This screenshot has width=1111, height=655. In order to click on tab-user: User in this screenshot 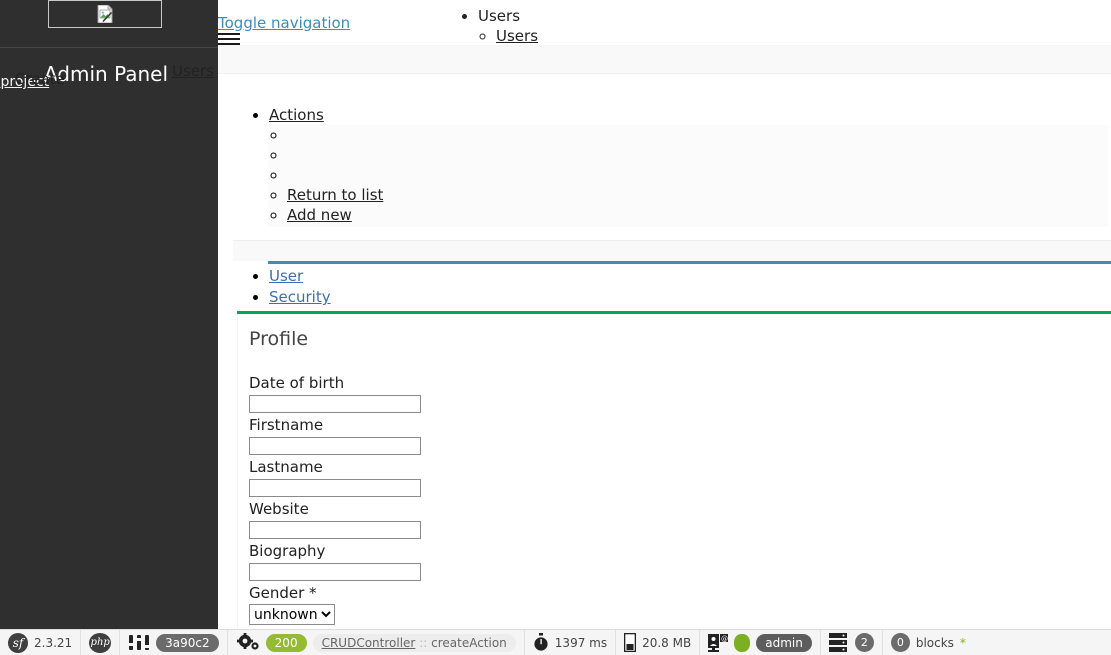, I will do `click(300, 276)`.